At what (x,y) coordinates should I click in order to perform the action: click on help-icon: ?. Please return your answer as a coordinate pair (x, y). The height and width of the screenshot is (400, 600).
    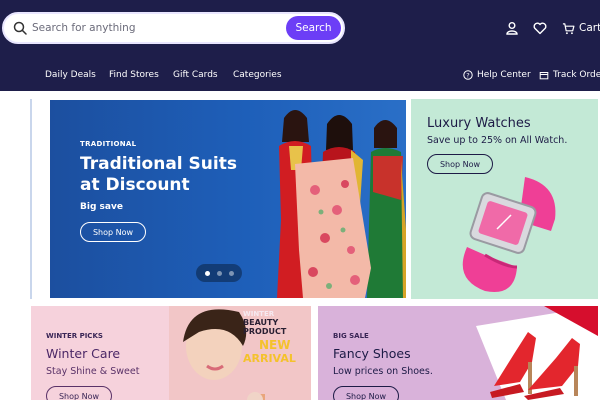
    Looking at the image, I should click on (468, 75).